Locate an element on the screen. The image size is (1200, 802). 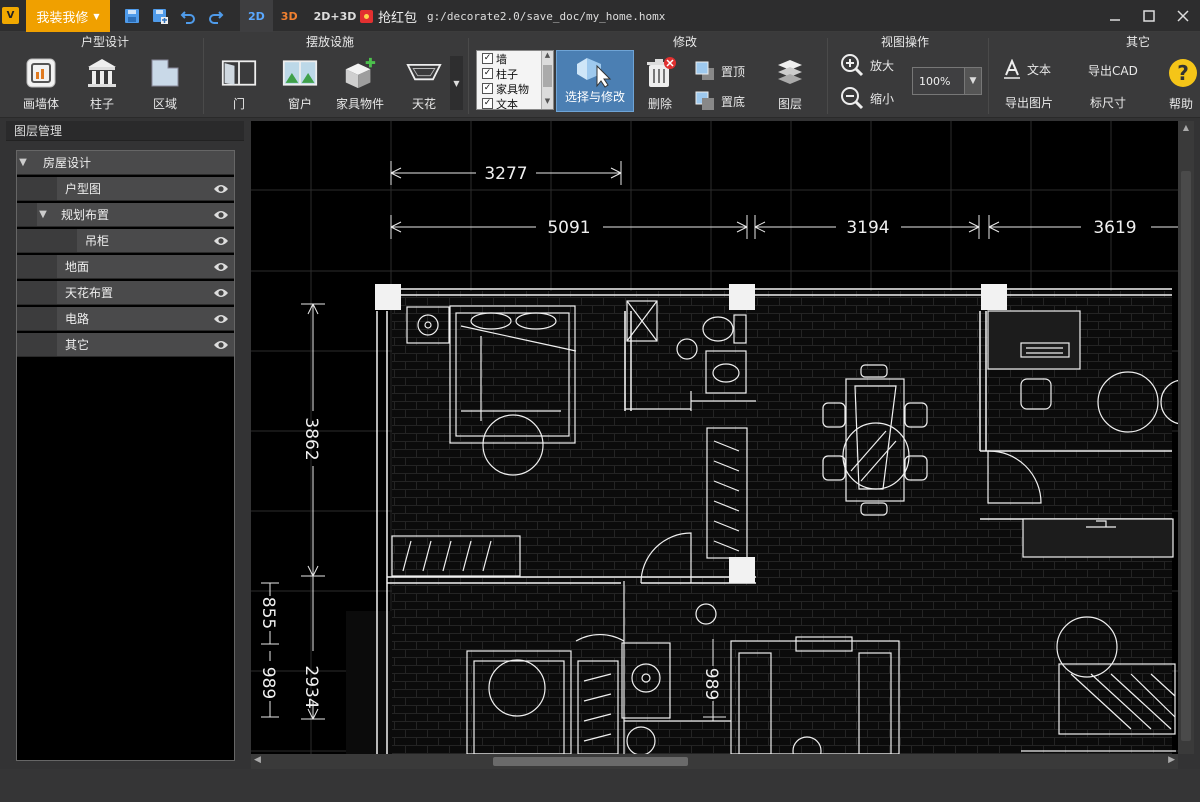
layer-tree-item: ▼ 规划布置 is located at coordinates (135, 215).